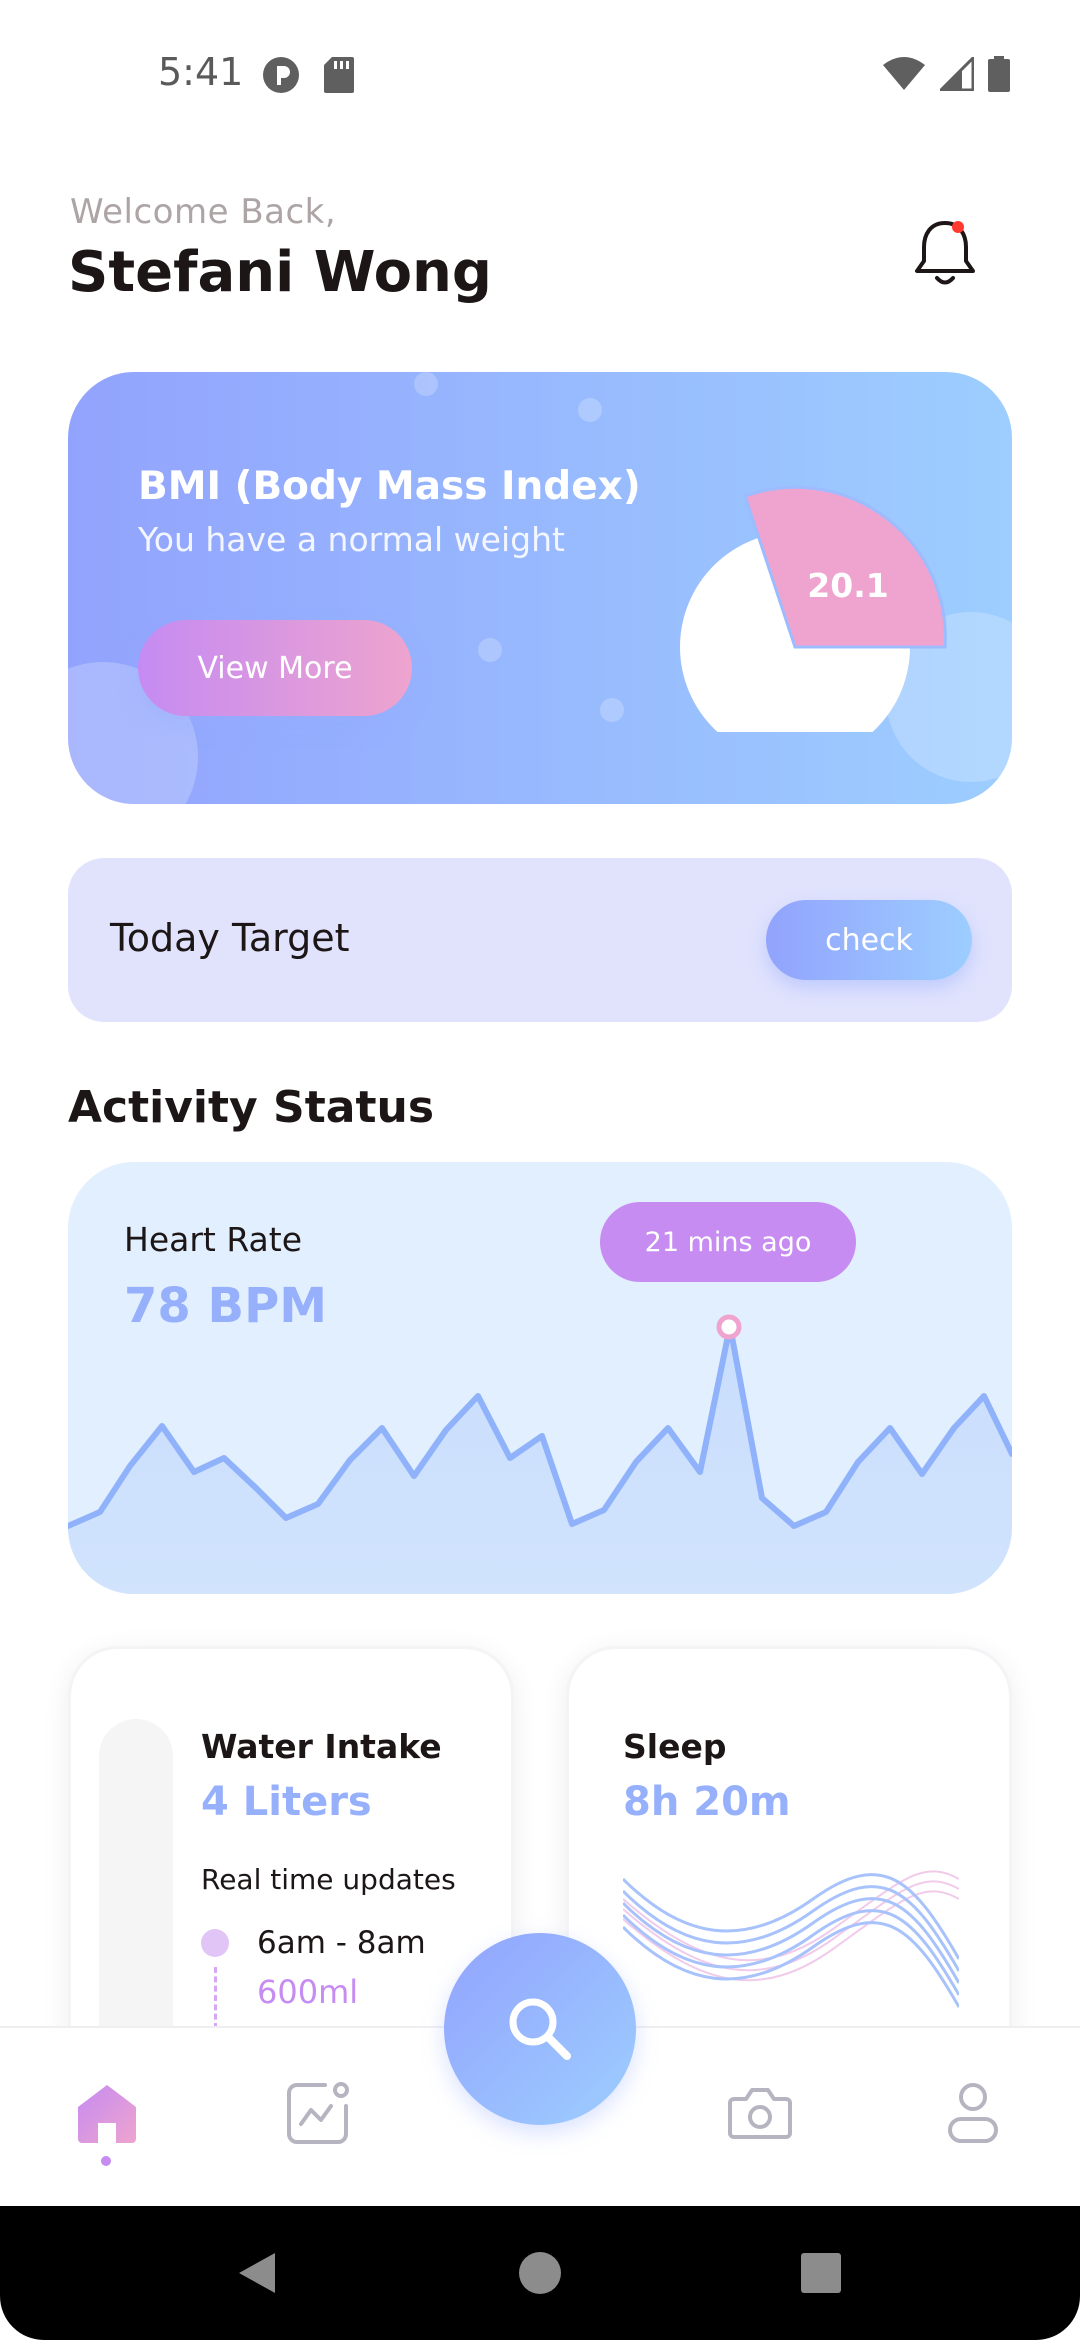  Describe the element at coordinates (106, 2161) in the screenshot. I see `active-indicator` at that location.